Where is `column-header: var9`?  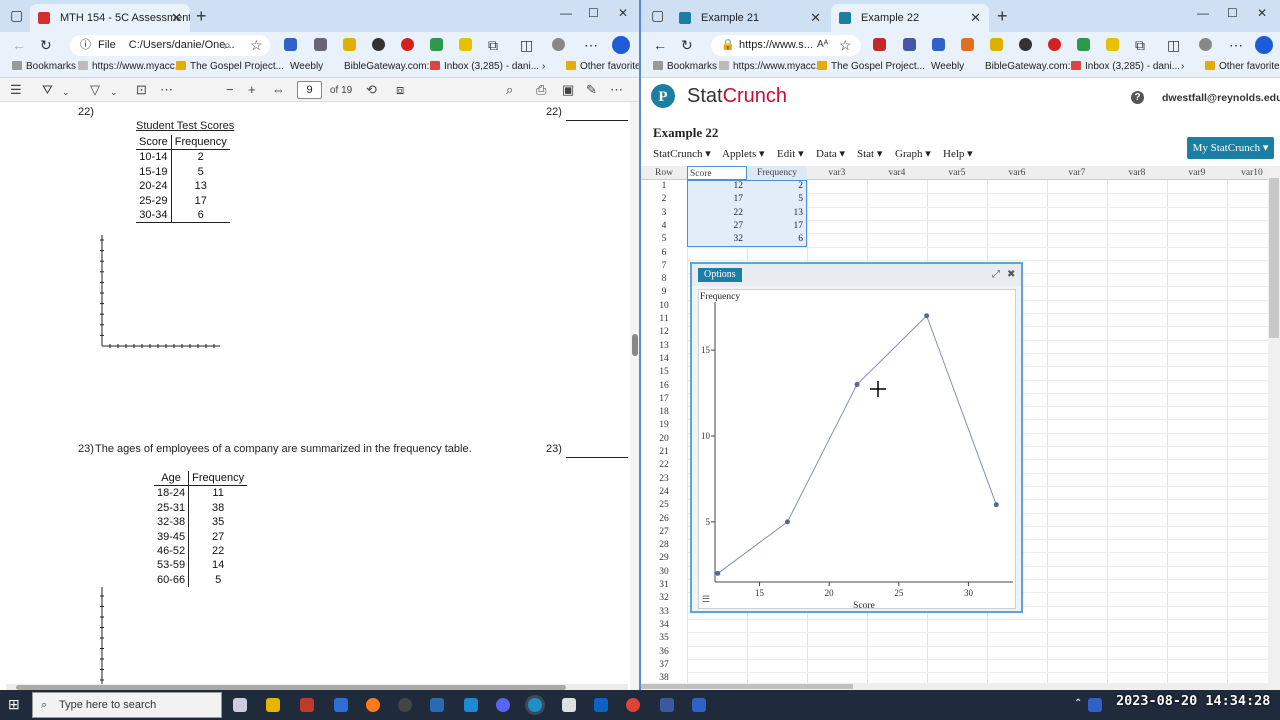
column-header: var9 is located at coordinates (1197, 173).